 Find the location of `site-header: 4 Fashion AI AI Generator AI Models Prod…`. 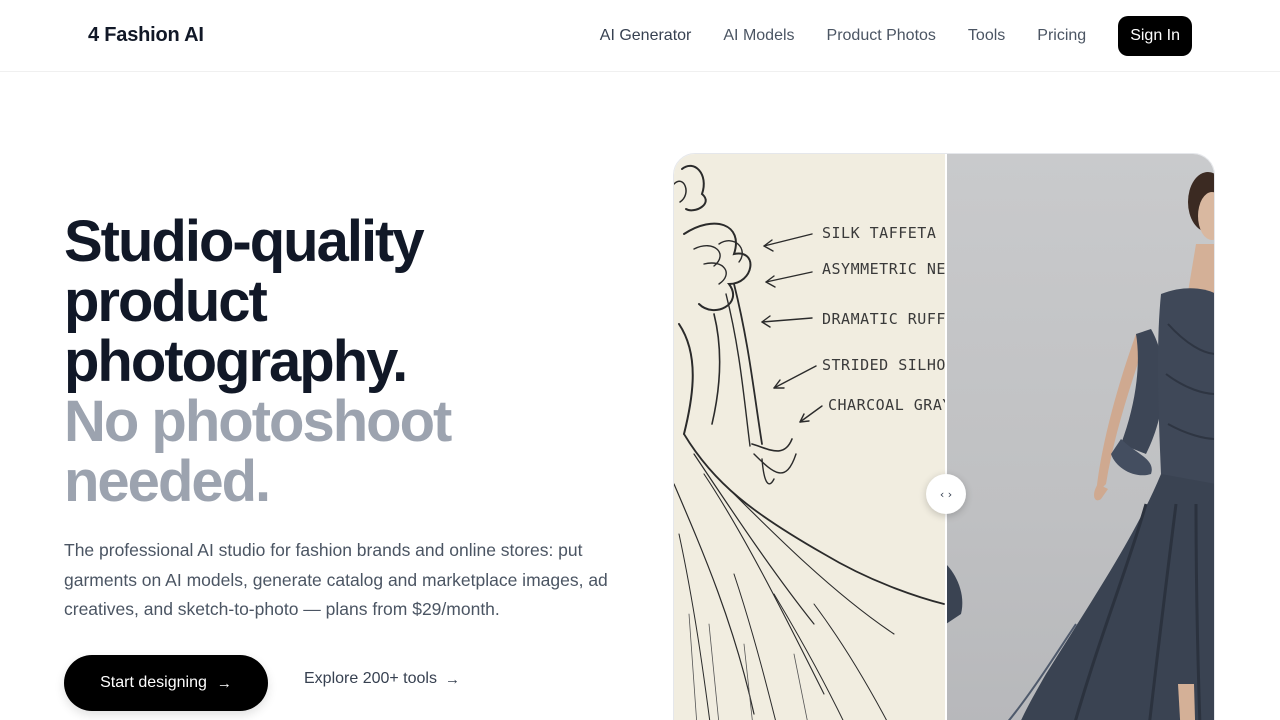

site-header: 4 Fashion AI AI Generator AI Models Prod… is located at coordinates (640, 36).